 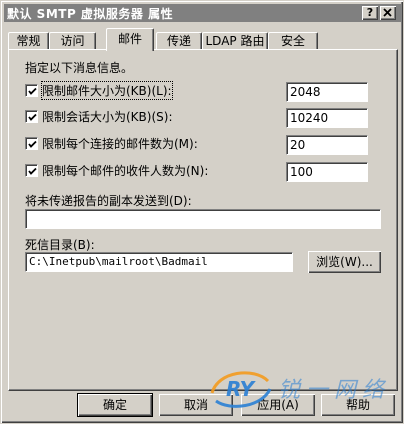 I want to click on title-bar: 默认 SMTP 虚拟服务器 属性 ?, so click(x=202, y=13).